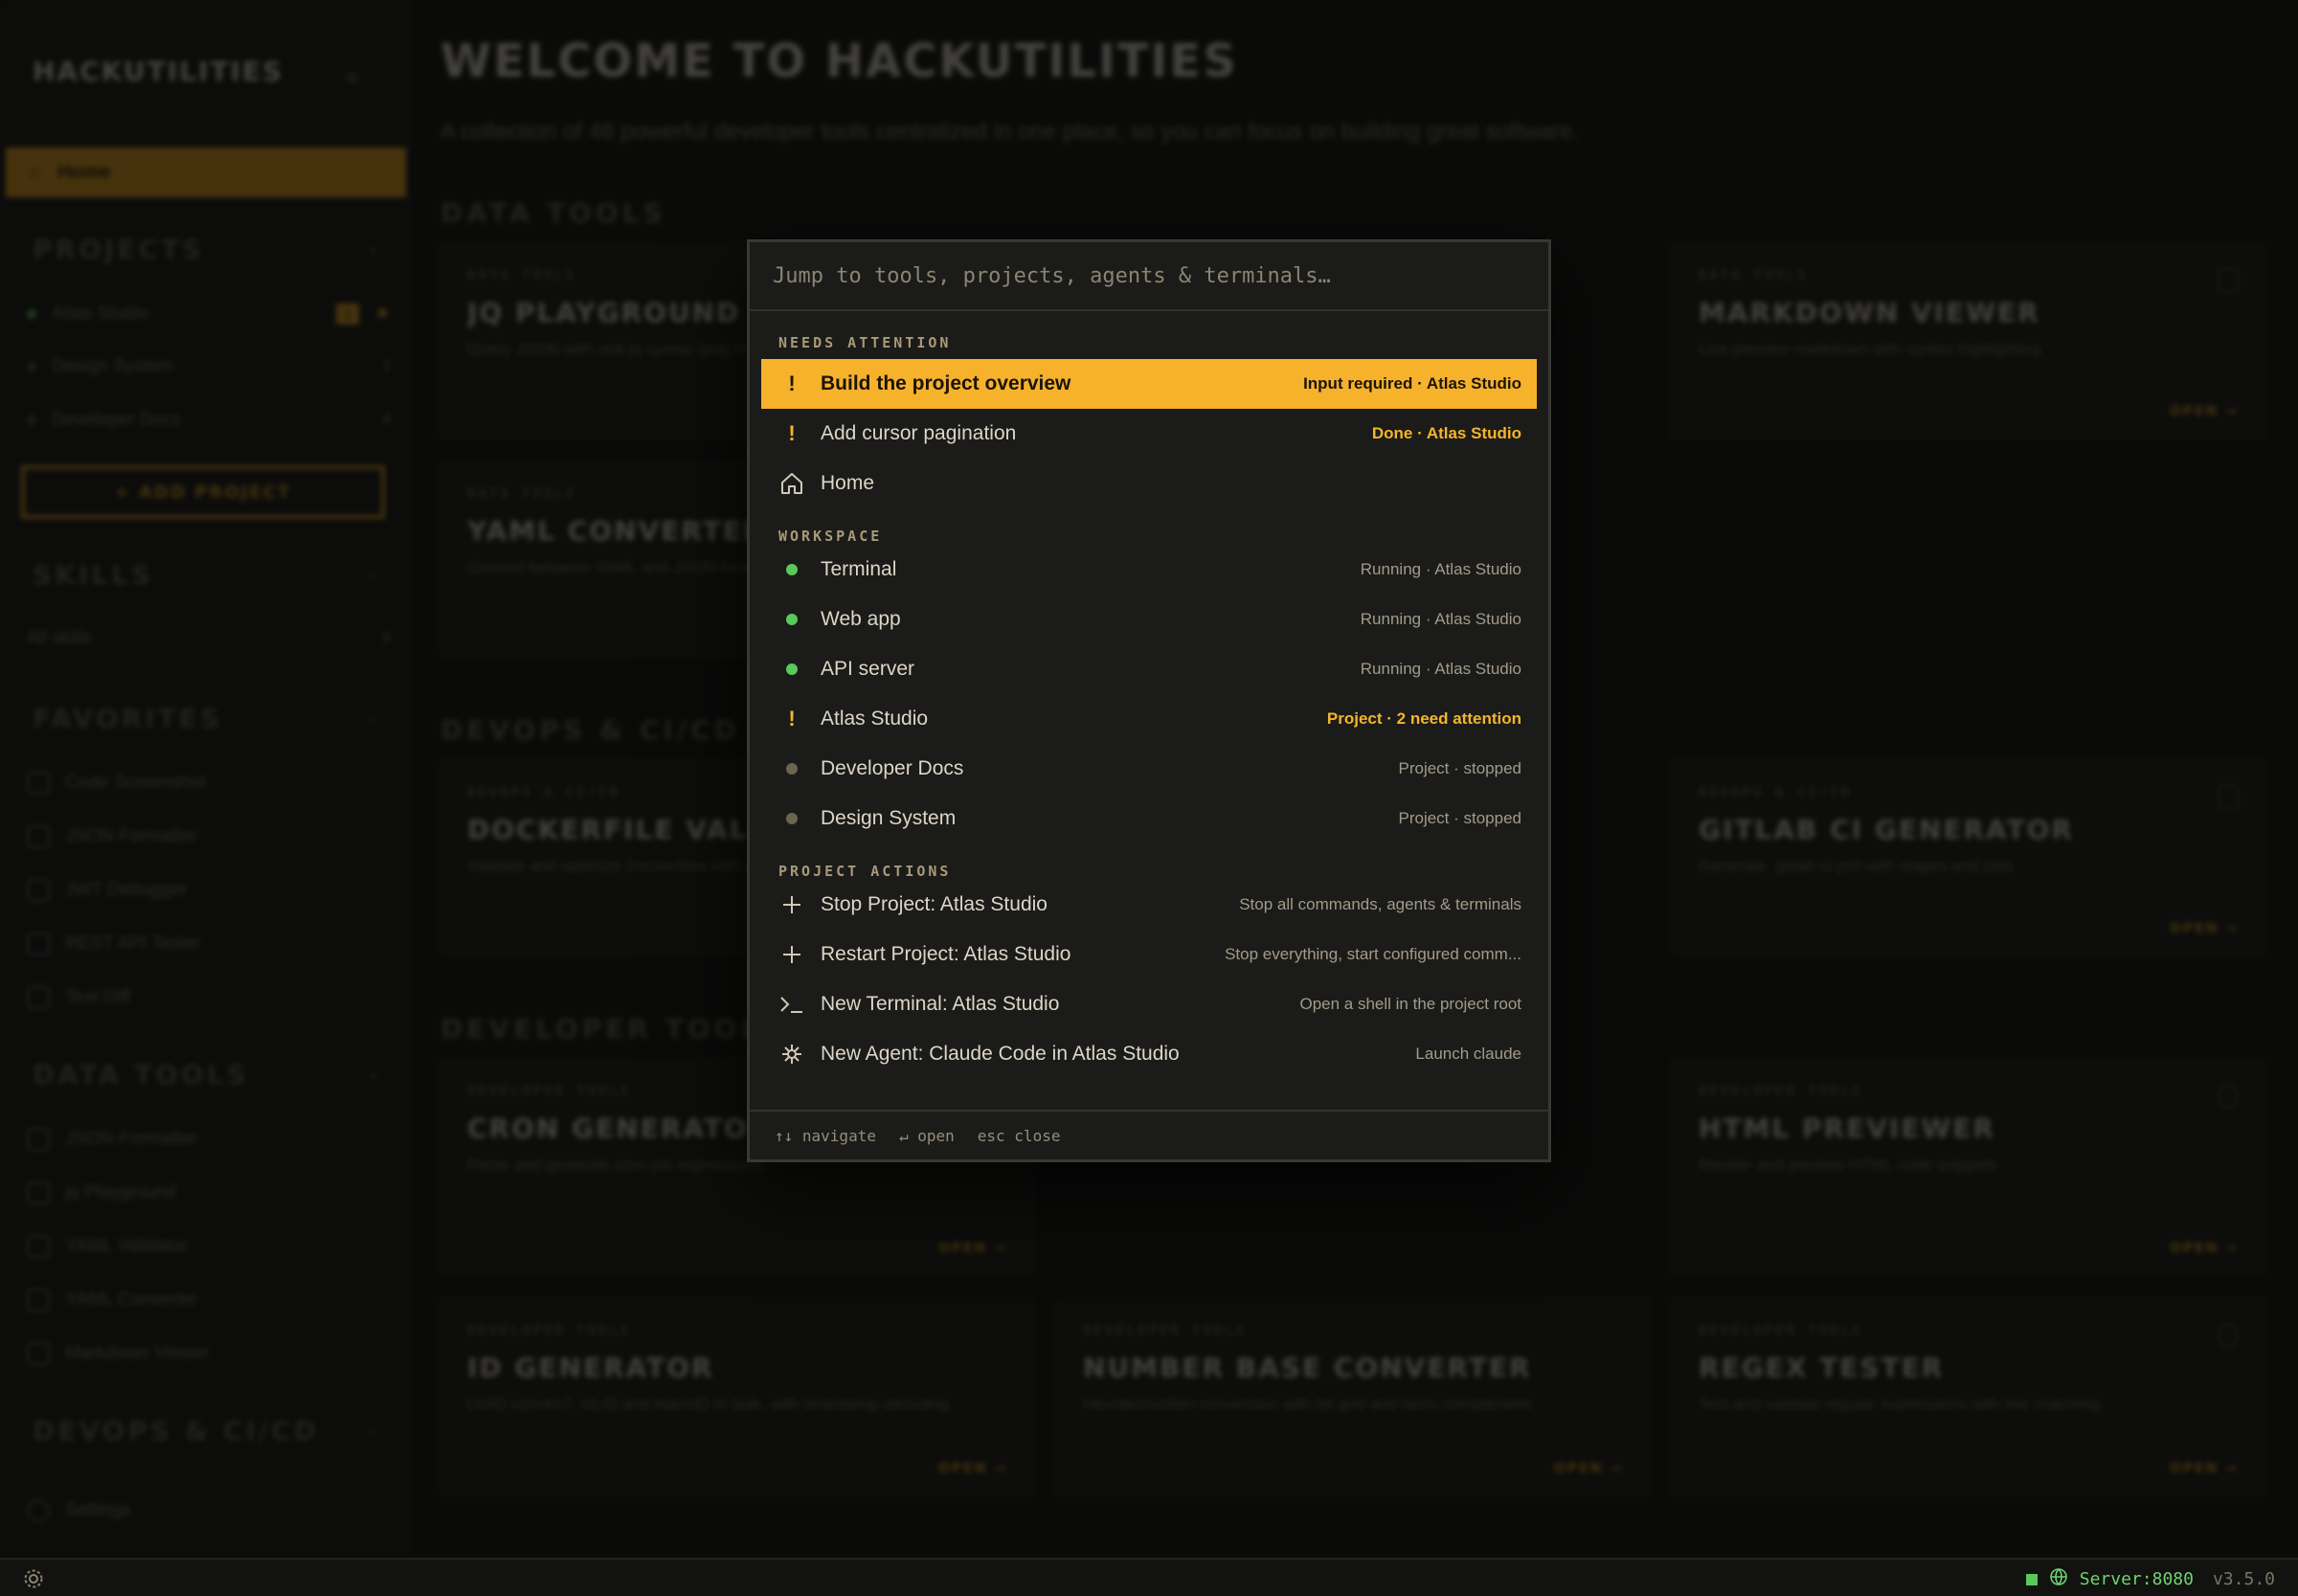  What do you see at coordinates (2031, 1579) in the screenshot?
I see `server-status-indicator` at bounding box center [2031, 1579].